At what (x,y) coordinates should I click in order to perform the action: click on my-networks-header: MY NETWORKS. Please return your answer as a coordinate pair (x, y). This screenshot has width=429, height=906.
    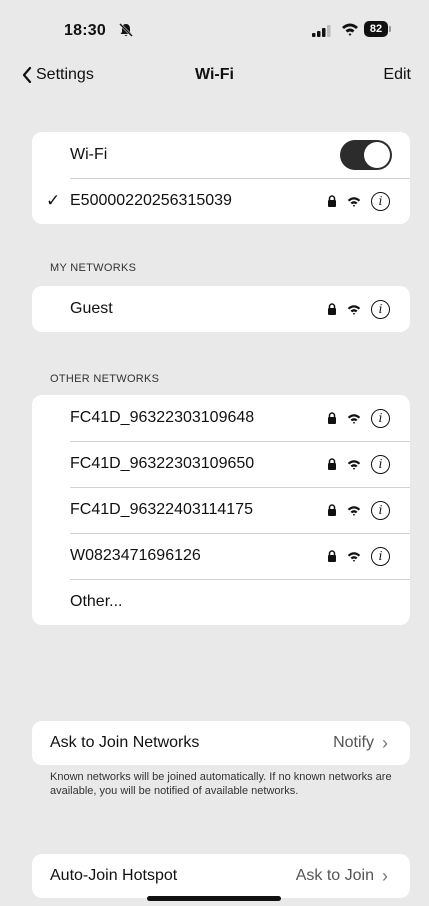
    Looking at the image, I should click on (93, 268).